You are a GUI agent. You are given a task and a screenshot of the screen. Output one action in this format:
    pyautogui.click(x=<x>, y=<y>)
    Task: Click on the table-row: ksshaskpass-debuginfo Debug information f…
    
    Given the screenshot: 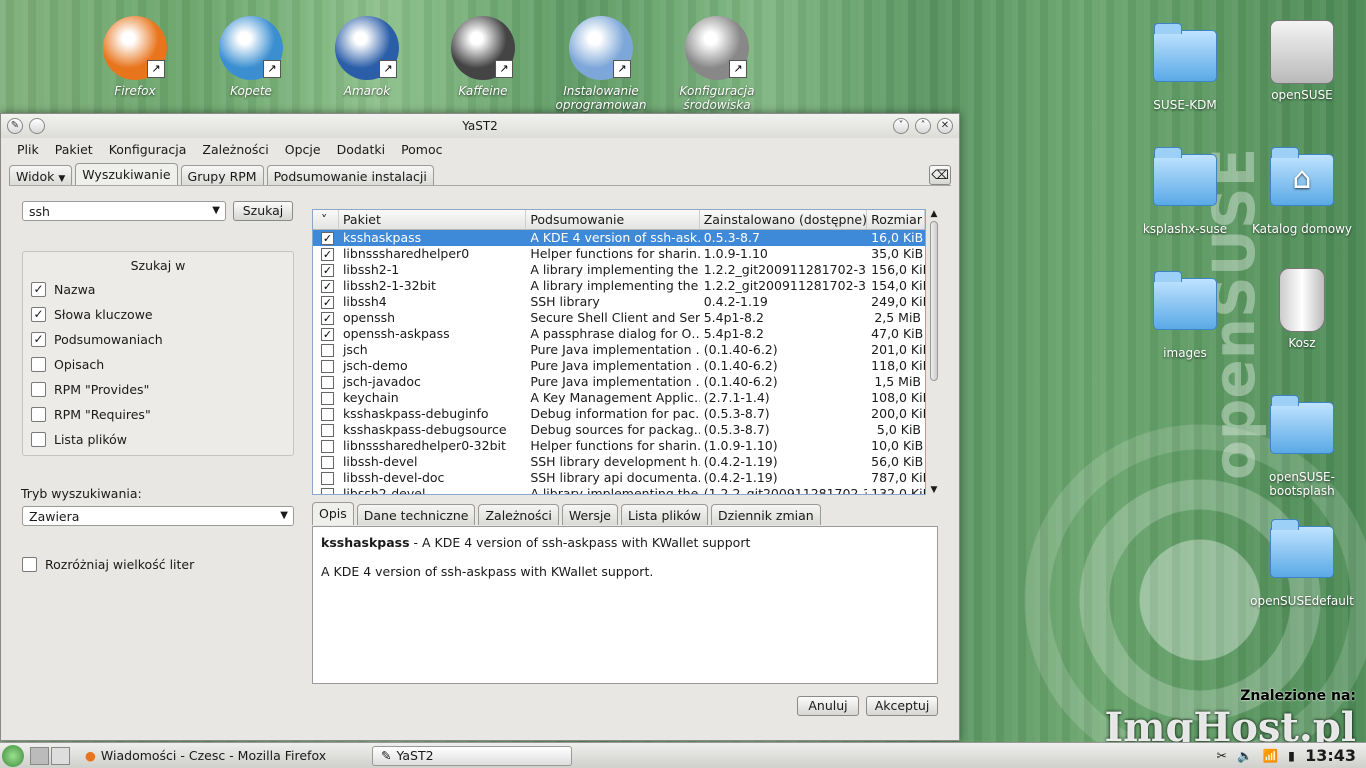 What is the action you would take?
    pyautogui.click(x=619, y=414)
    